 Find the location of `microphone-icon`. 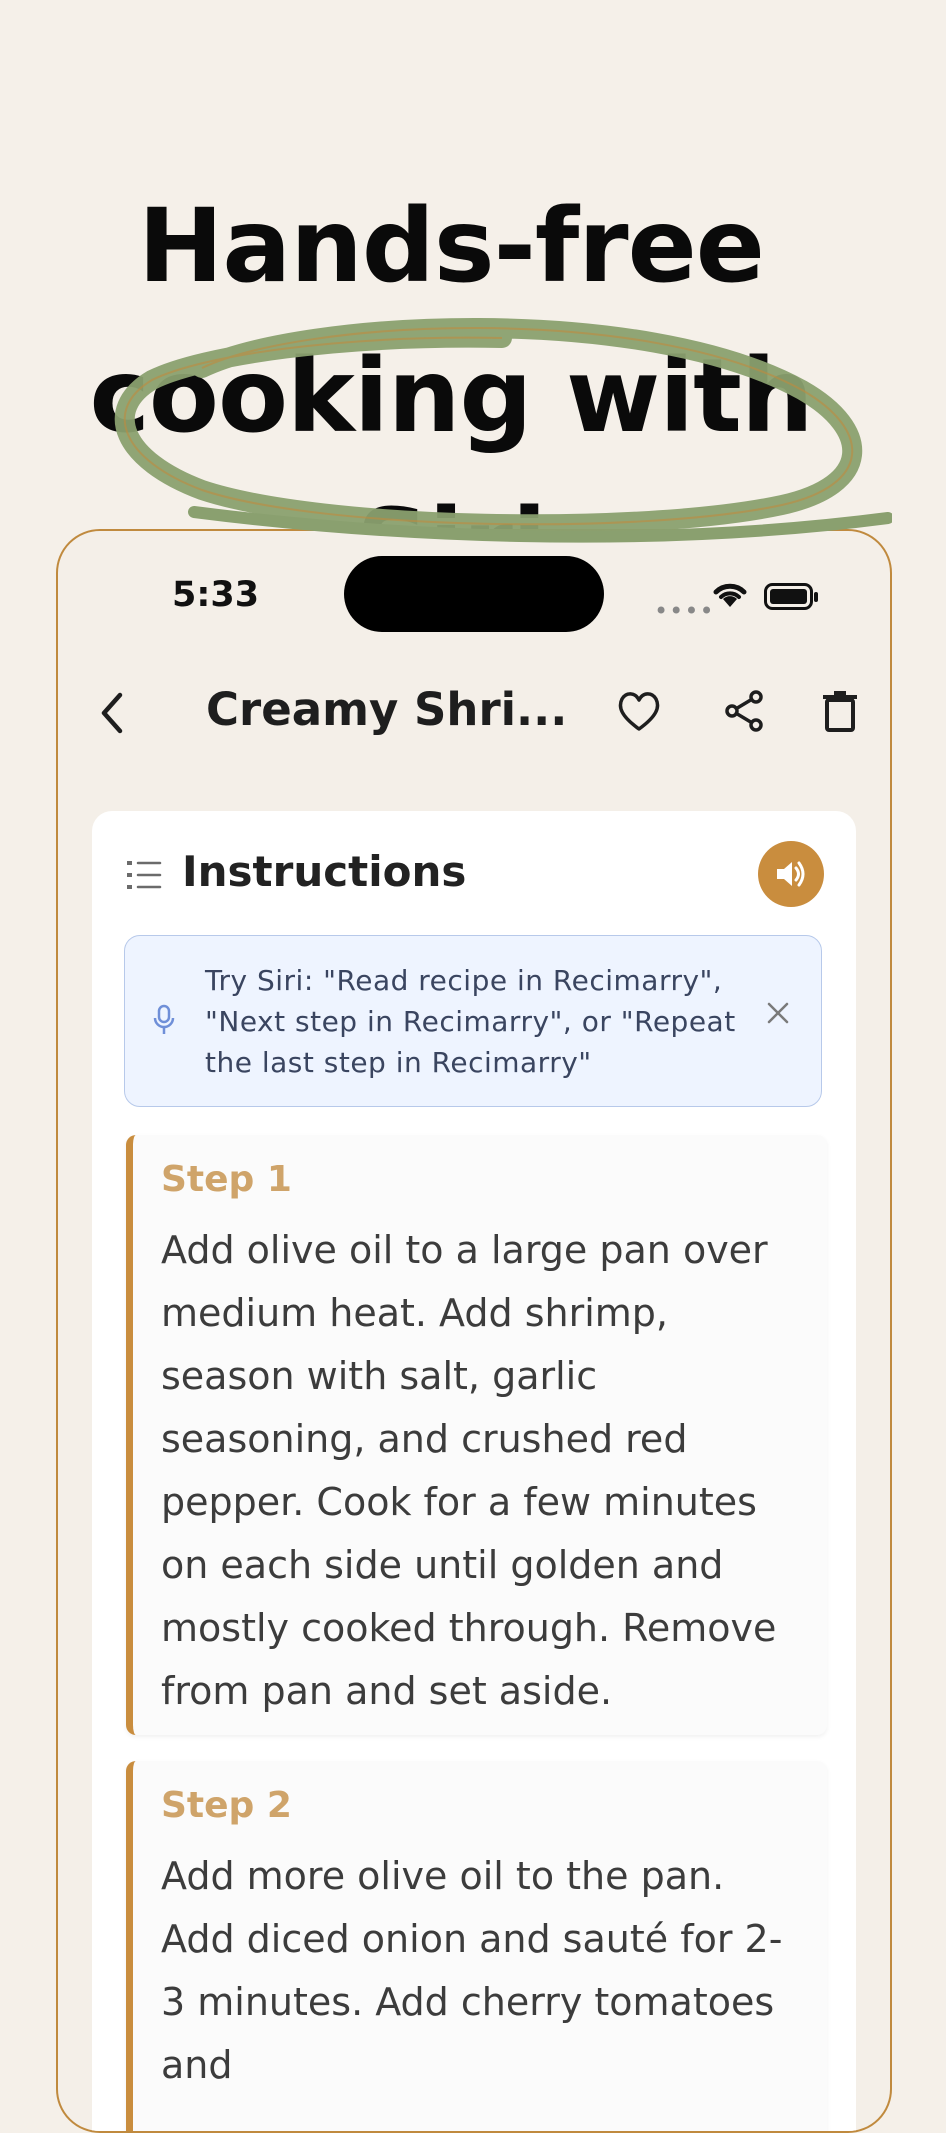

microphone-icon is located at coordinates (164, 1019).